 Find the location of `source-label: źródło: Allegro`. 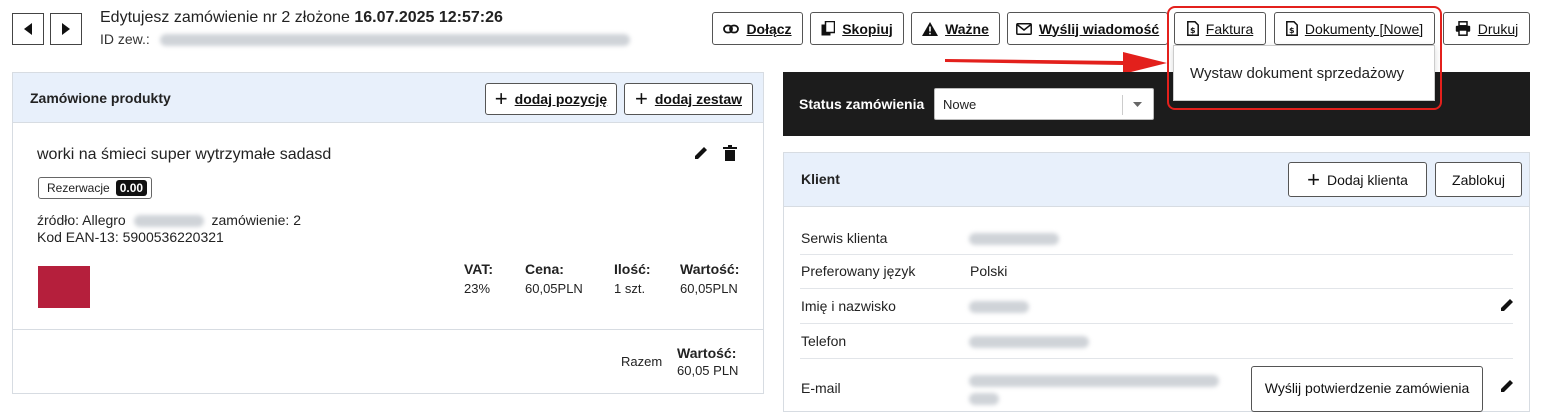

source-label: źródło: Allegro is located at coordinates (81, 220).